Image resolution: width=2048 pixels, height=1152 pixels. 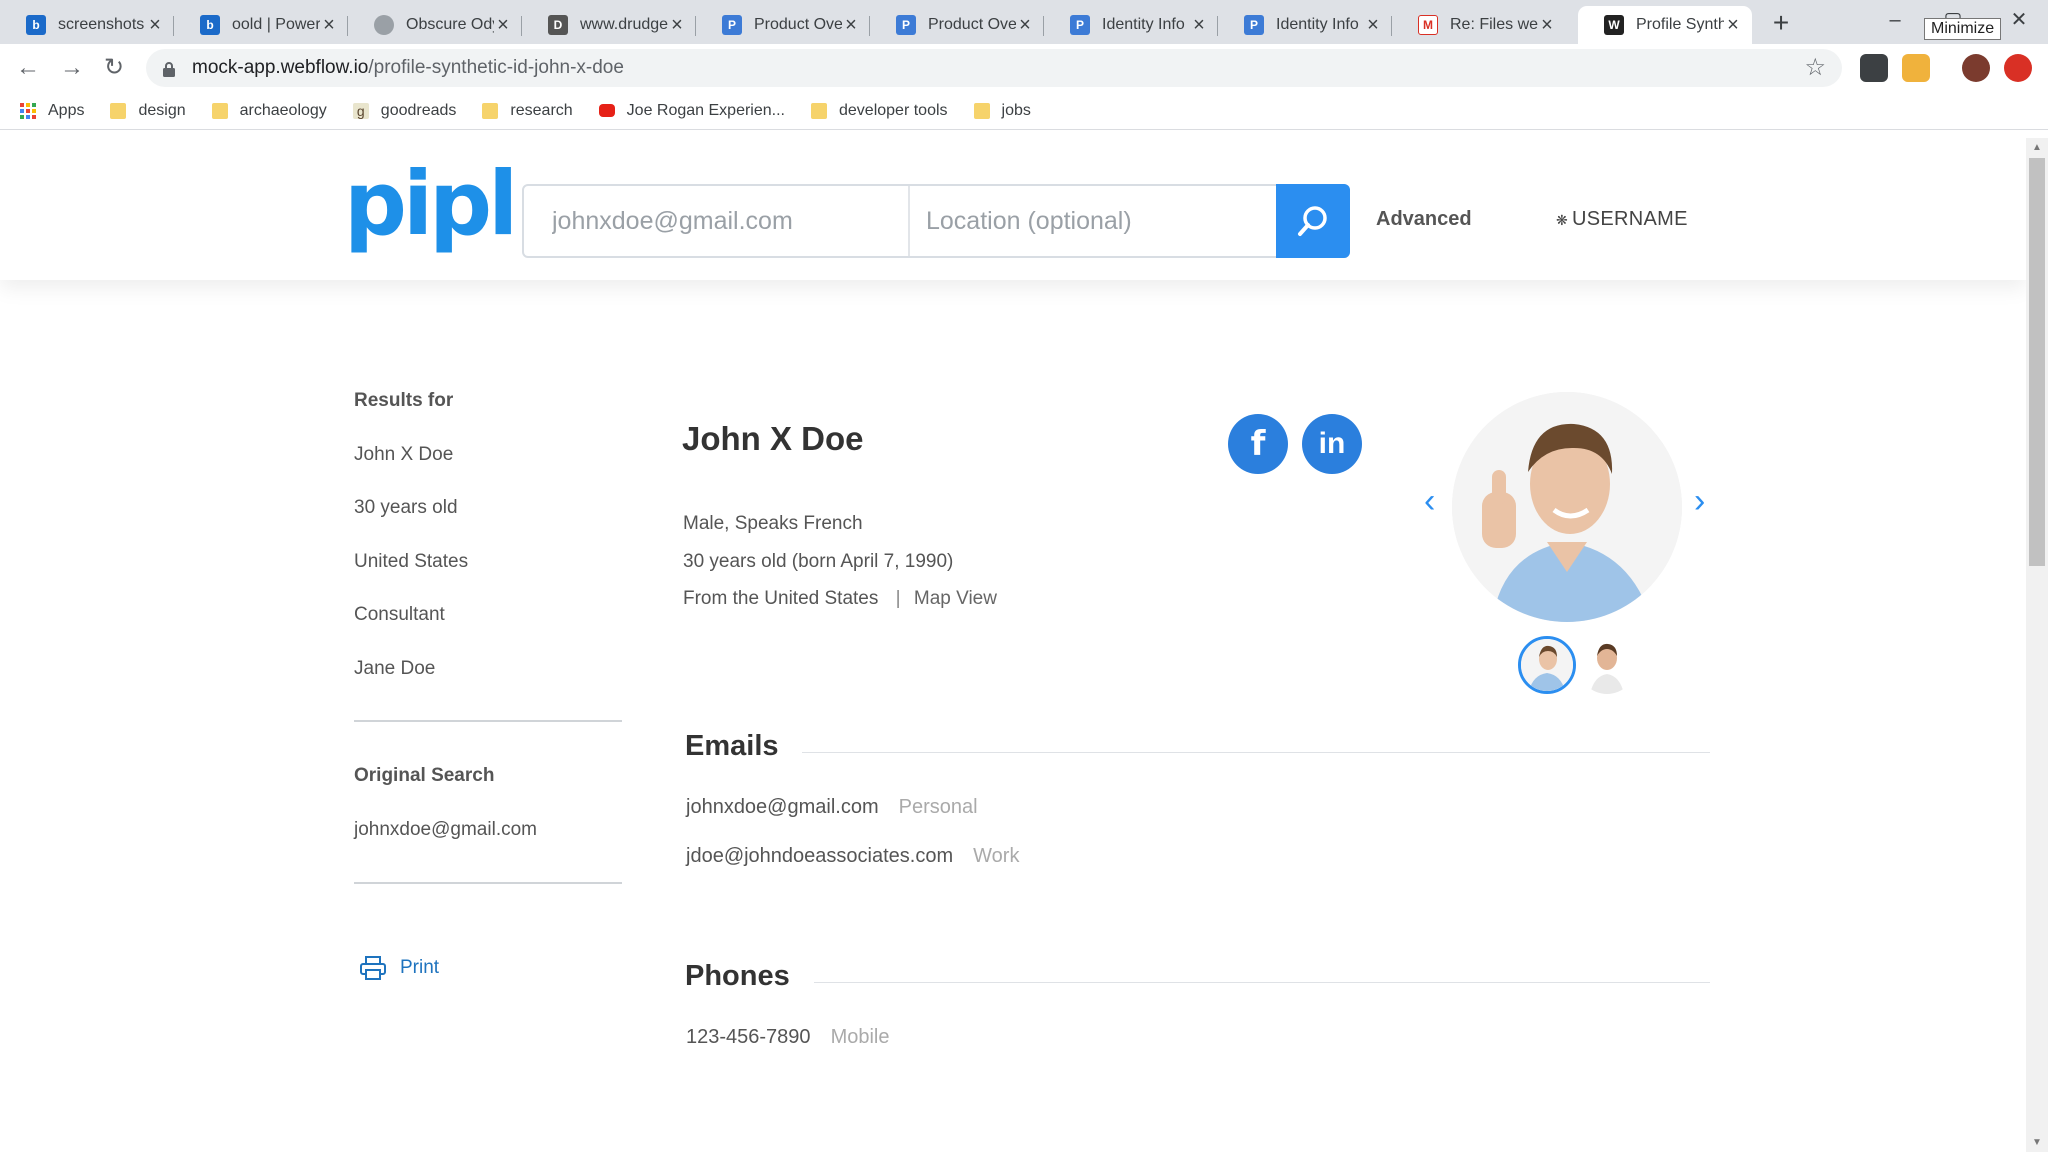 I want to click on result-relative: Jane Doe, so click(x=394, y=669).